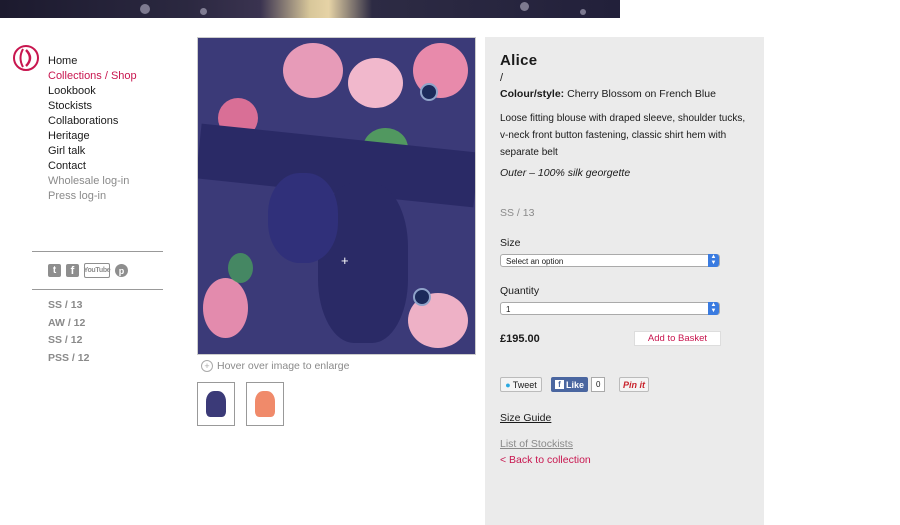 The height and width of the screenshot is (525, 900). What do you see at coordinates (545, 460) in the screenshot?
I see `back-to-collection-link: < Back to collection` at bounding box center [545, 460].